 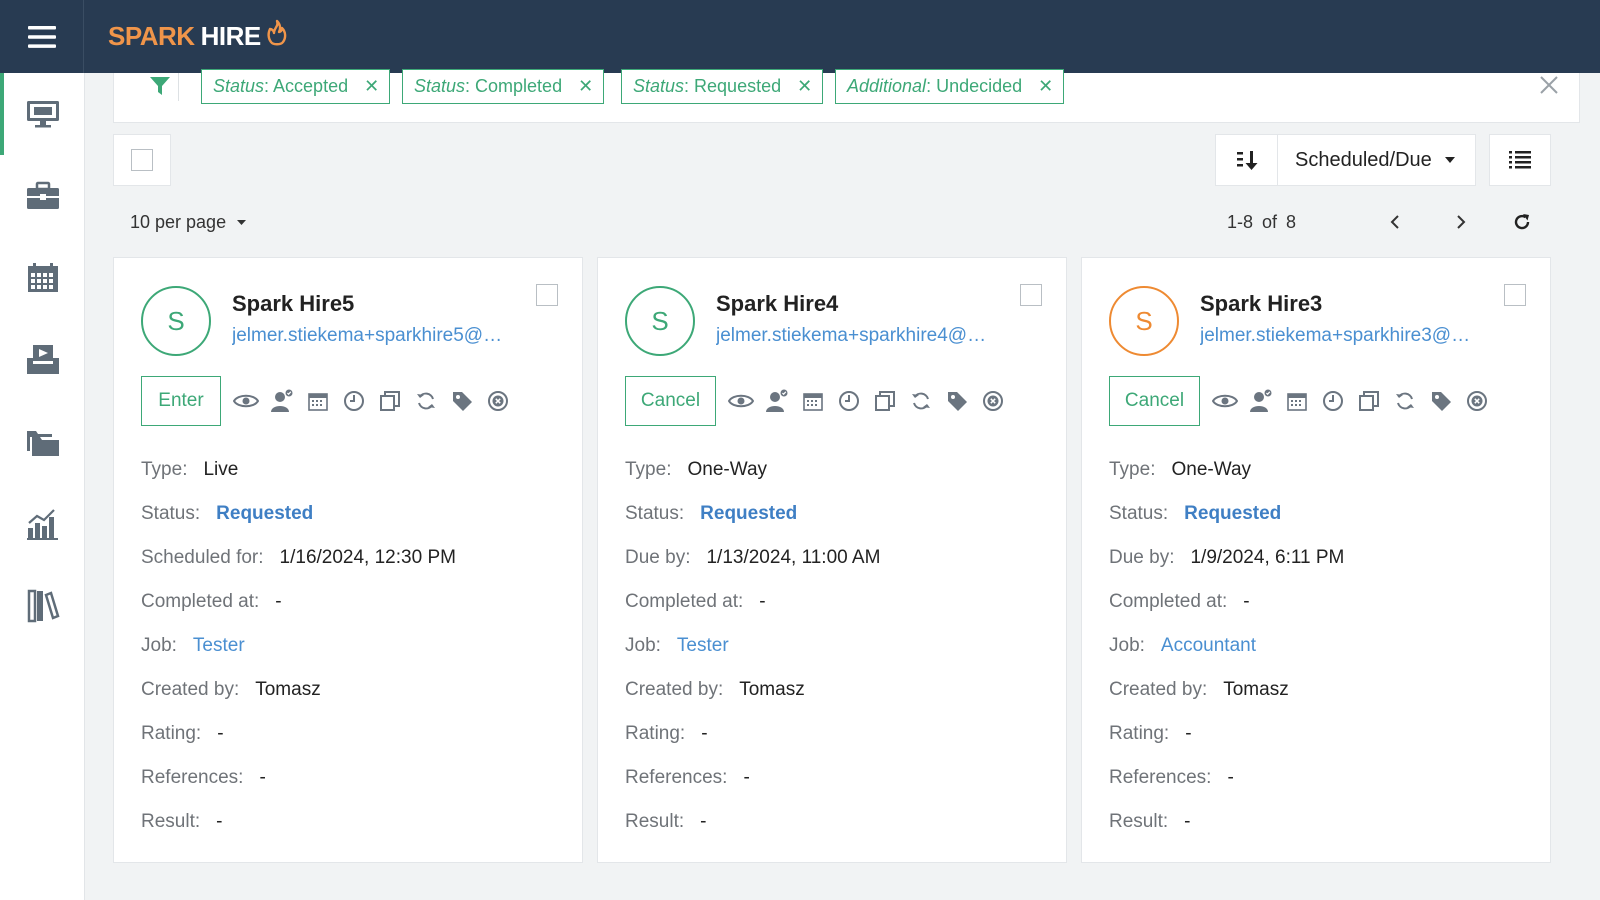 I want to click on sidebar-item-analytics, so click(x=42, y=524).